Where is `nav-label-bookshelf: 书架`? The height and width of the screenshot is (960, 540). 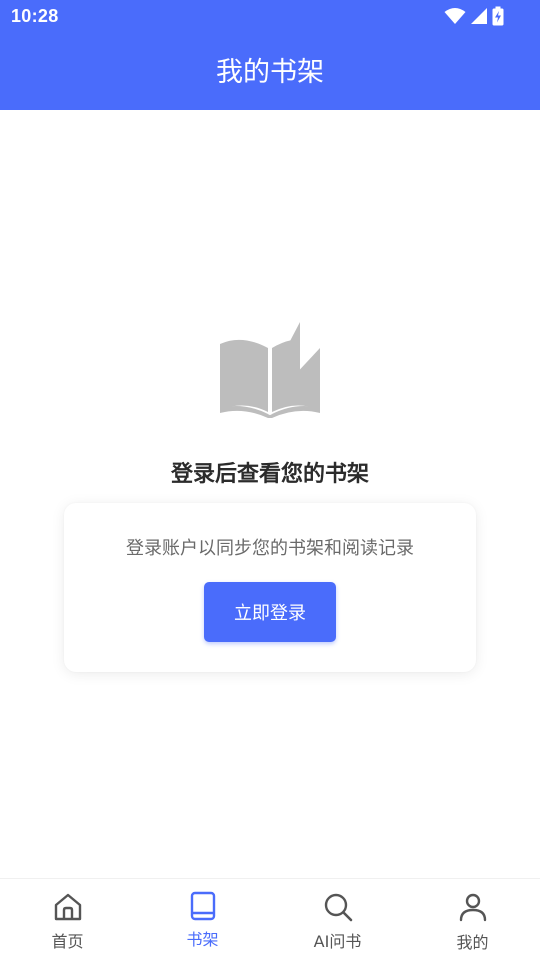
nav-label-bookshelf: 书架 is located at coordinates (202, 939).